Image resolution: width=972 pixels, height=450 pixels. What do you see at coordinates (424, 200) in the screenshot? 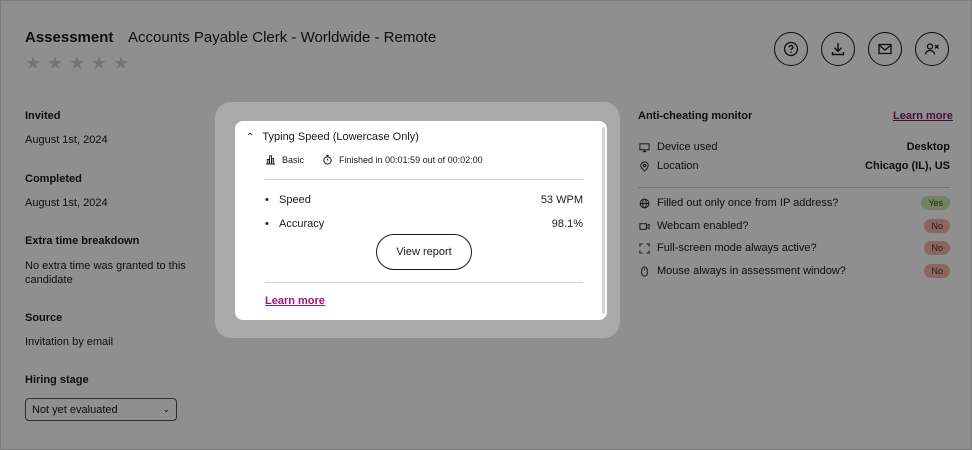
I see `speed-row: • Speed 53 WPM` at bounding box center [424, 200].